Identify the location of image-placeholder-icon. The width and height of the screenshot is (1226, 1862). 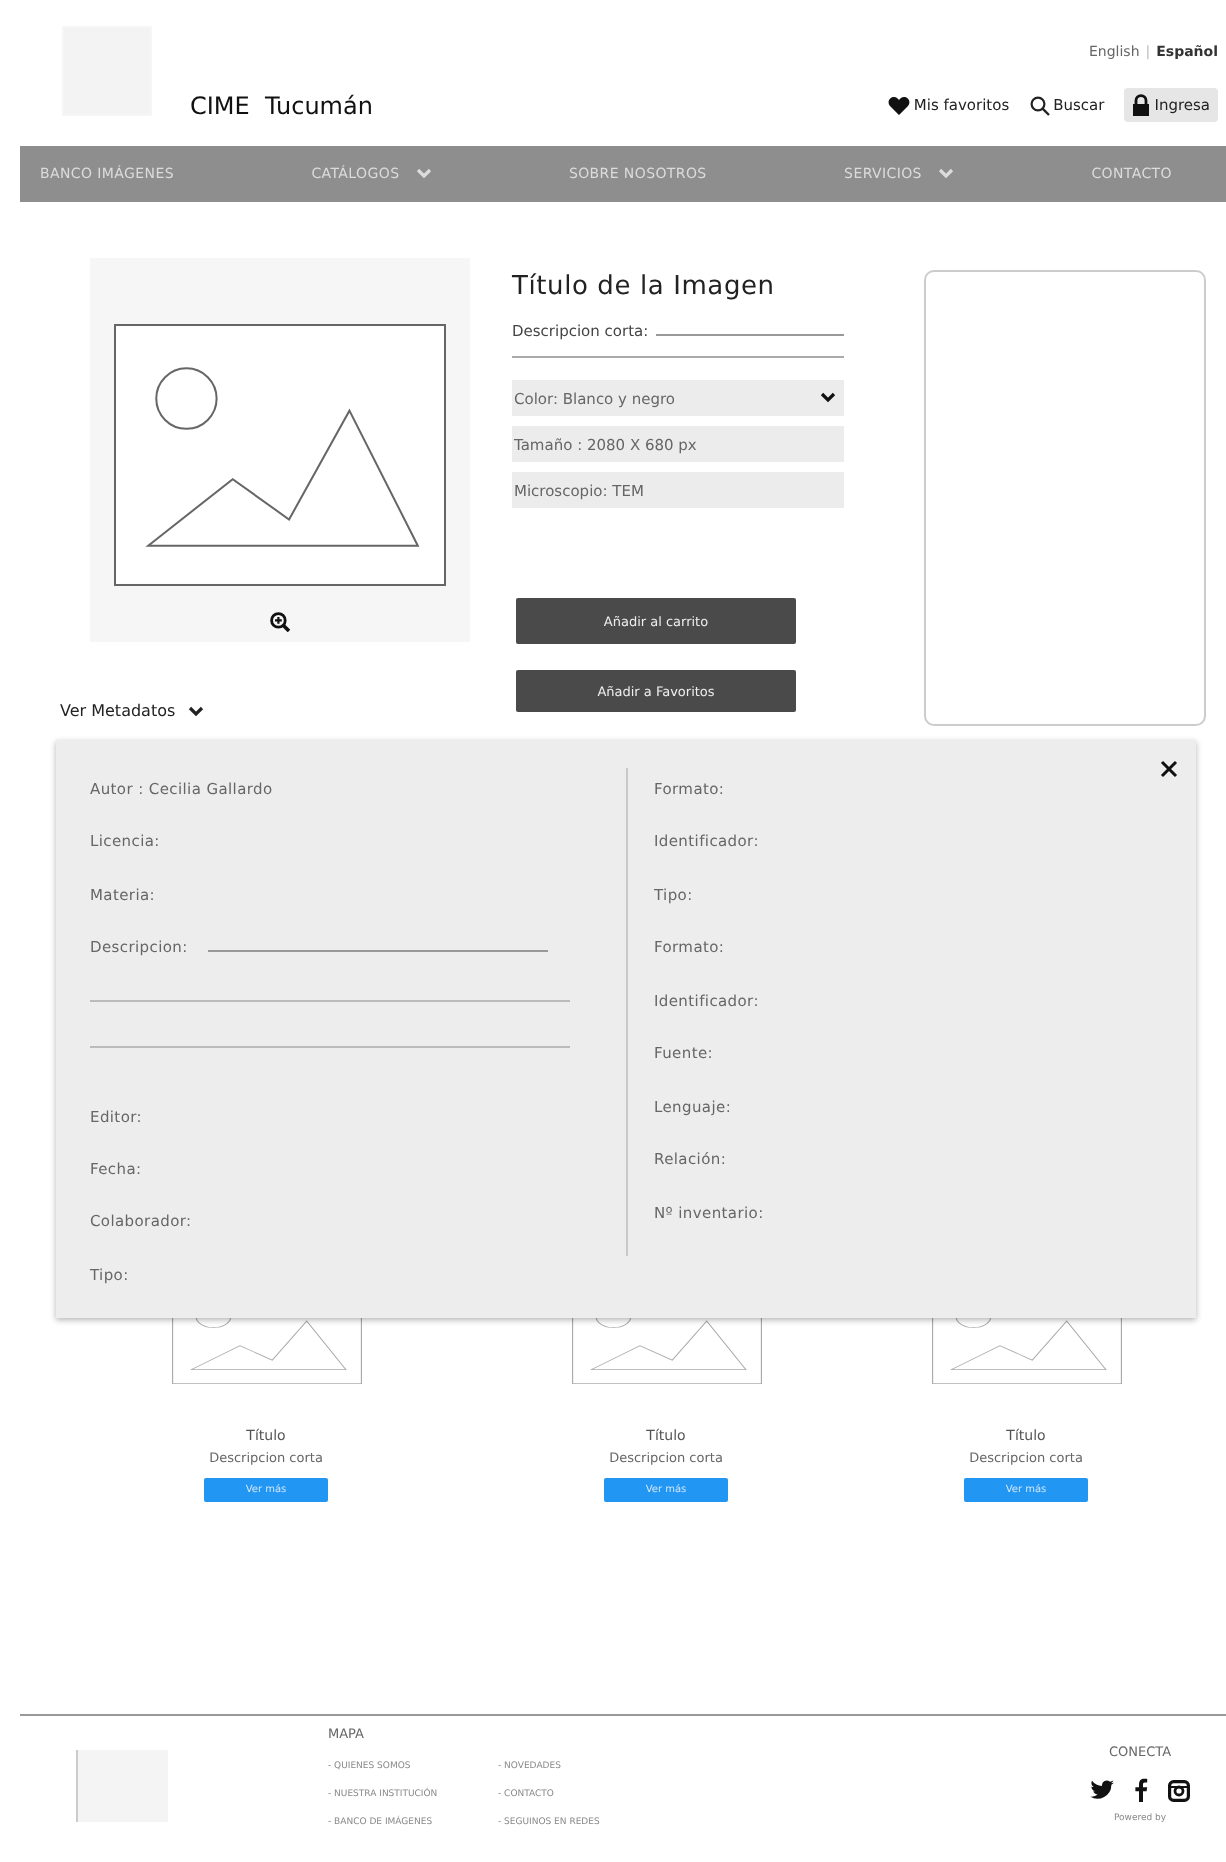
(280, 455).